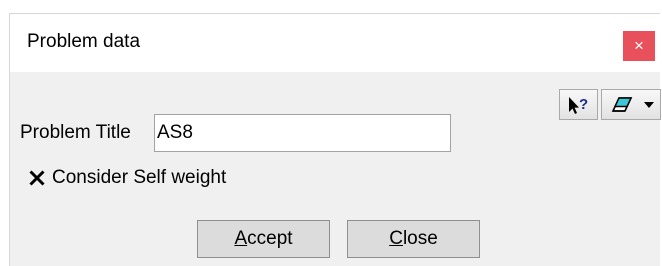  I want to click on chevron-down-icon, so click(649, 105).